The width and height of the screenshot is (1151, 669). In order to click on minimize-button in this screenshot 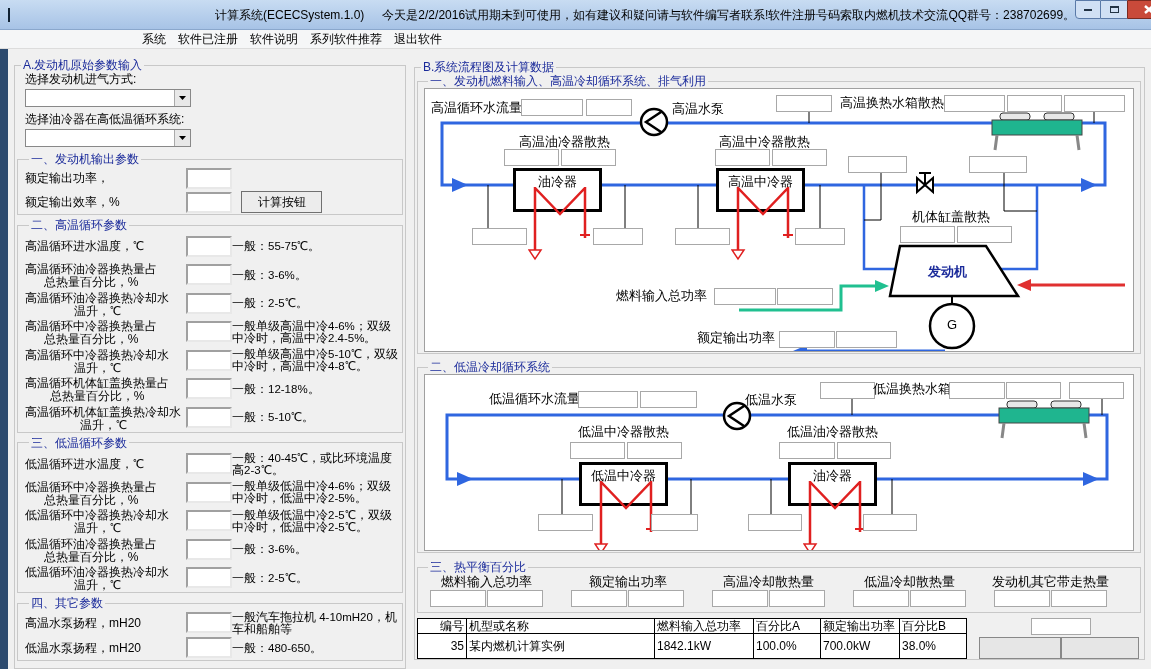, I will do `click(1088, 9)`.